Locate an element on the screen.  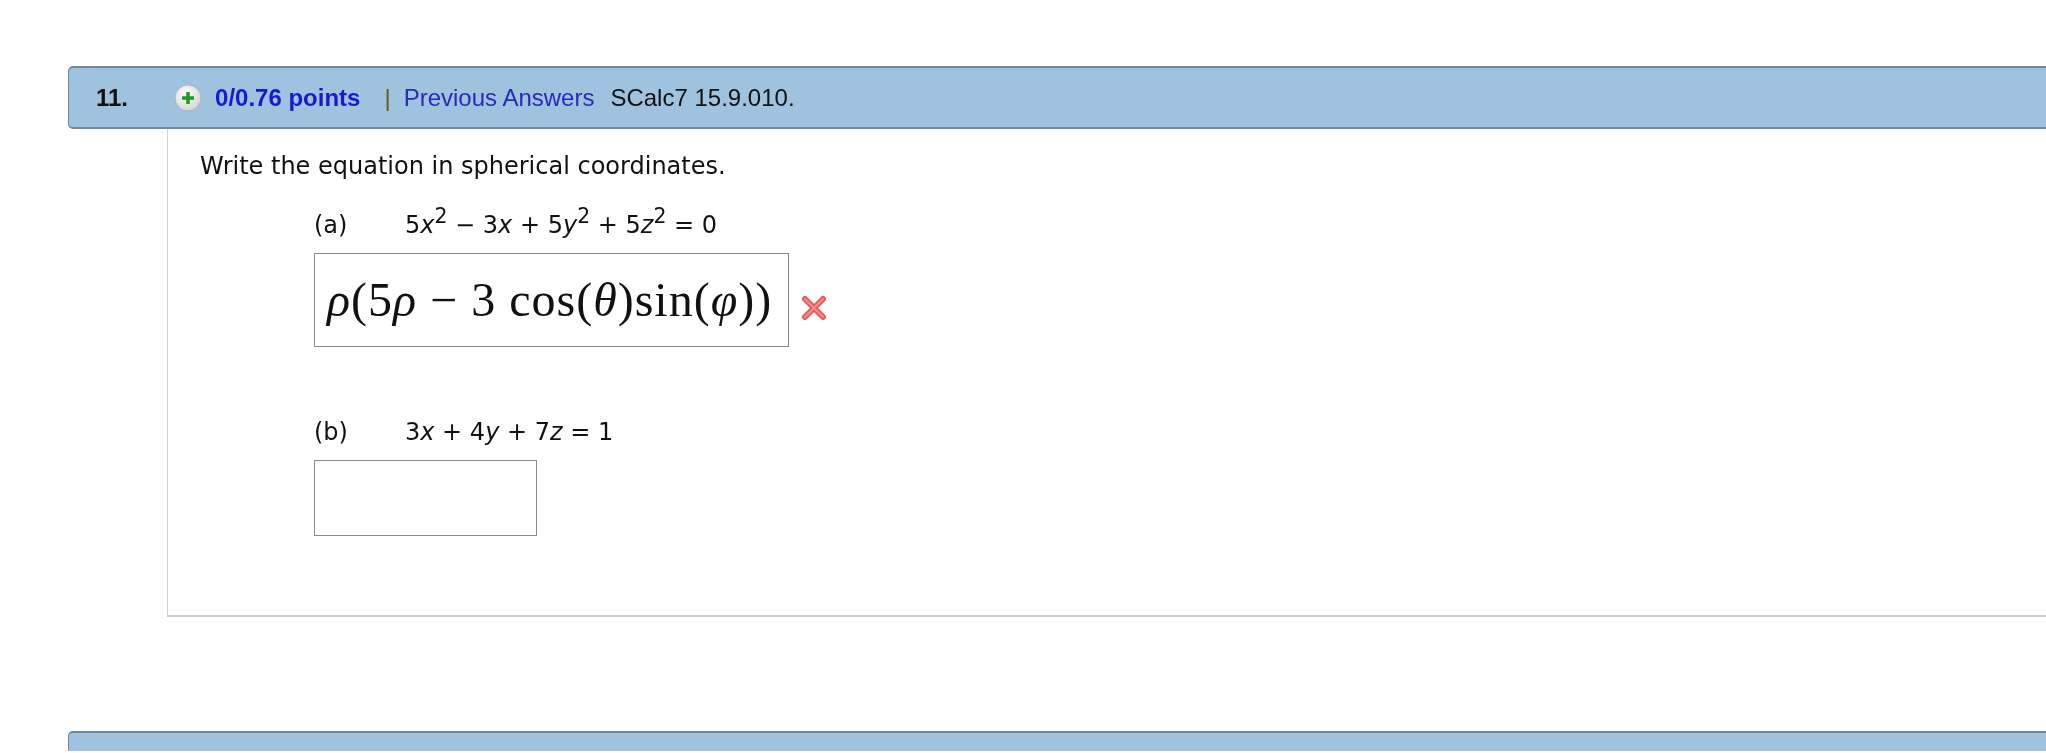
equation: 3x + 4y + 7z = 1 is located at coordinates (509, 432).